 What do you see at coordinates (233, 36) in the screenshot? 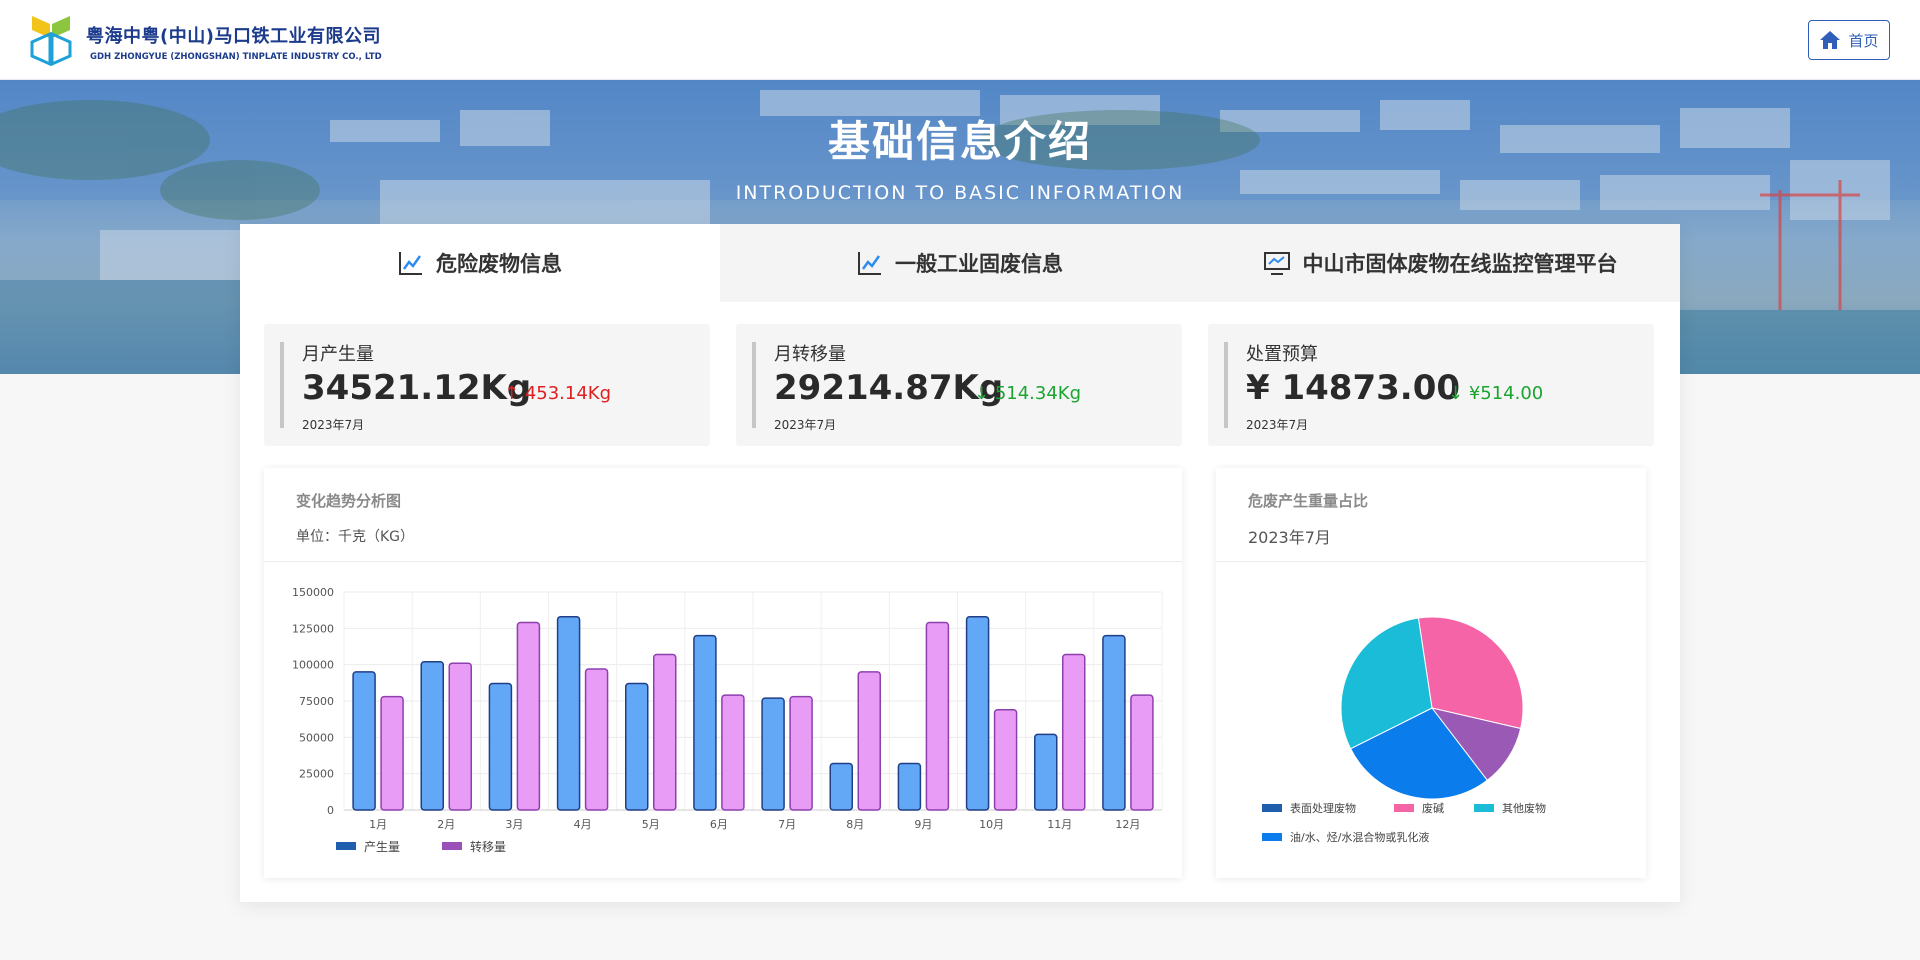
I see `company-name-cn: 粤海中粤(中山)马口铁工业有限公司` at bounding box center [233, 36].